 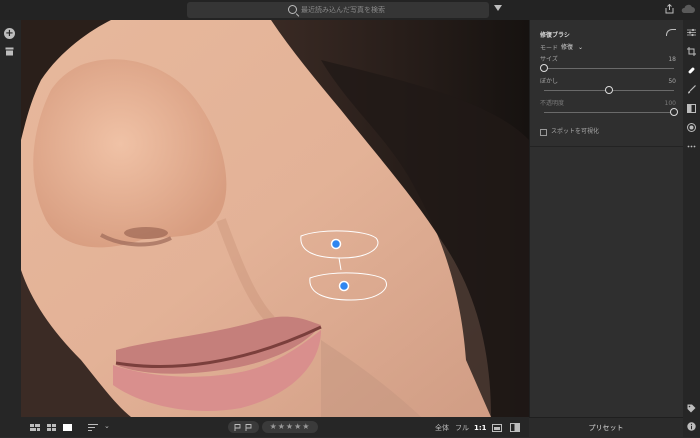 What do you see at coordinates (51, 427) in the screenshot?
I see `grid-view-icon` at bounding box center [51, 427].